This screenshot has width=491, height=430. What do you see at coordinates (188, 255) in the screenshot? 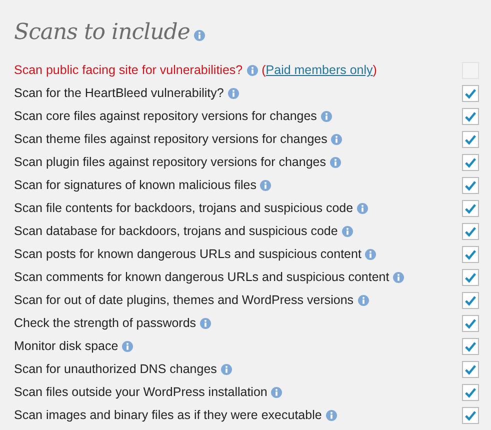
I see `option-label: Scan posts for known dangerous URLs and suspicious content` at bounding box center [188, 255].